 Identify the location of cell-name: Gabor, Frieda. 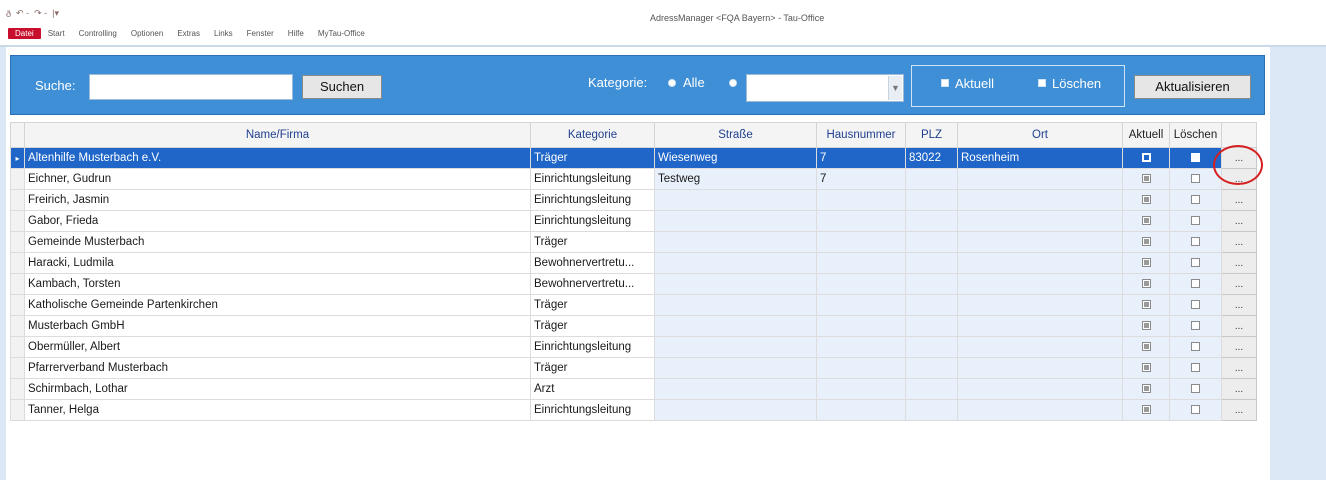
(277, 221).